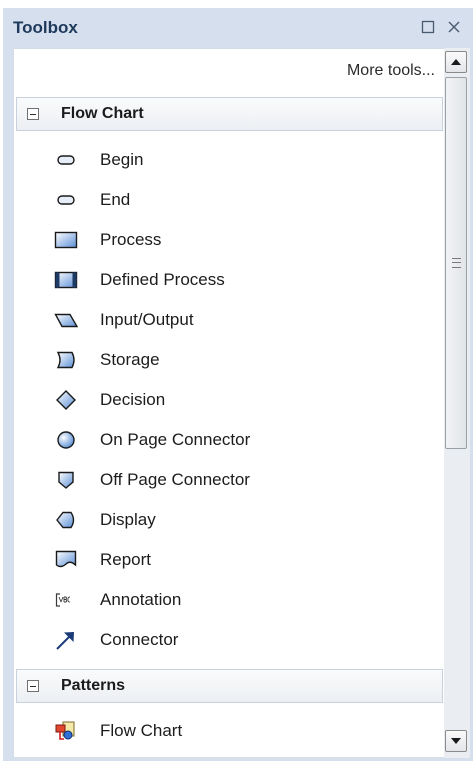 This screenshot has height=761, width=476. What do you see at coordinates (244, 640) in the screenshot?
I see `tool-item-connector: Connector` at bounding box center [244, 640].